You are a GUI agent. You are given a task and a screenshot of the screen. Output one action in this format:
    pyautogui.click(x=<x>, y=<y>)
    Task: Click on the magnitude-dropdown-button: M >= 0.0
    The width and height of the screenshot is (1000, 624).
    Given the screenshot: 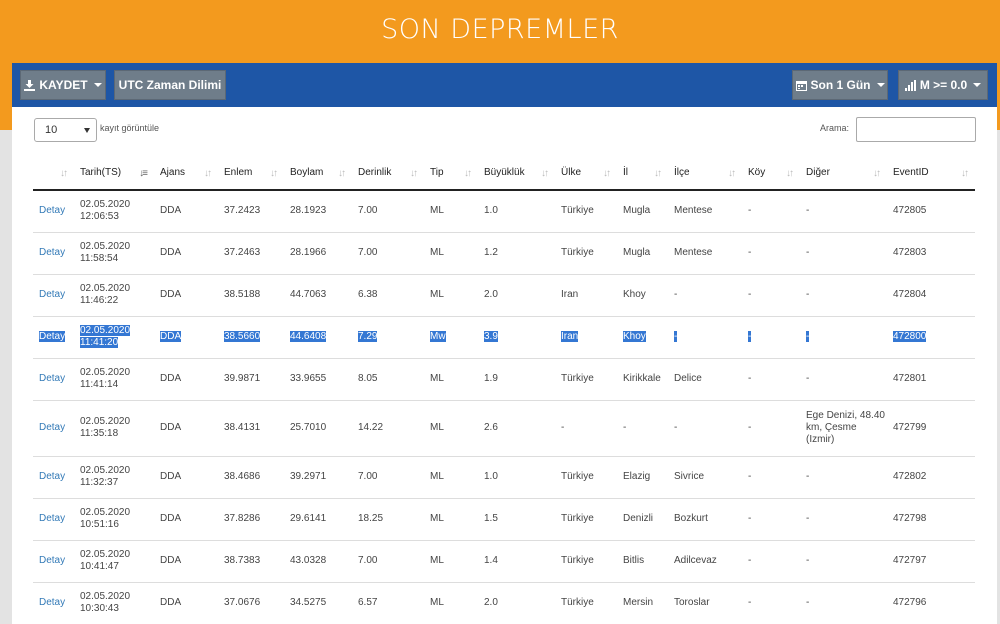 What is the action you would take?
    pyautogui.click(x=943, y=85)
    